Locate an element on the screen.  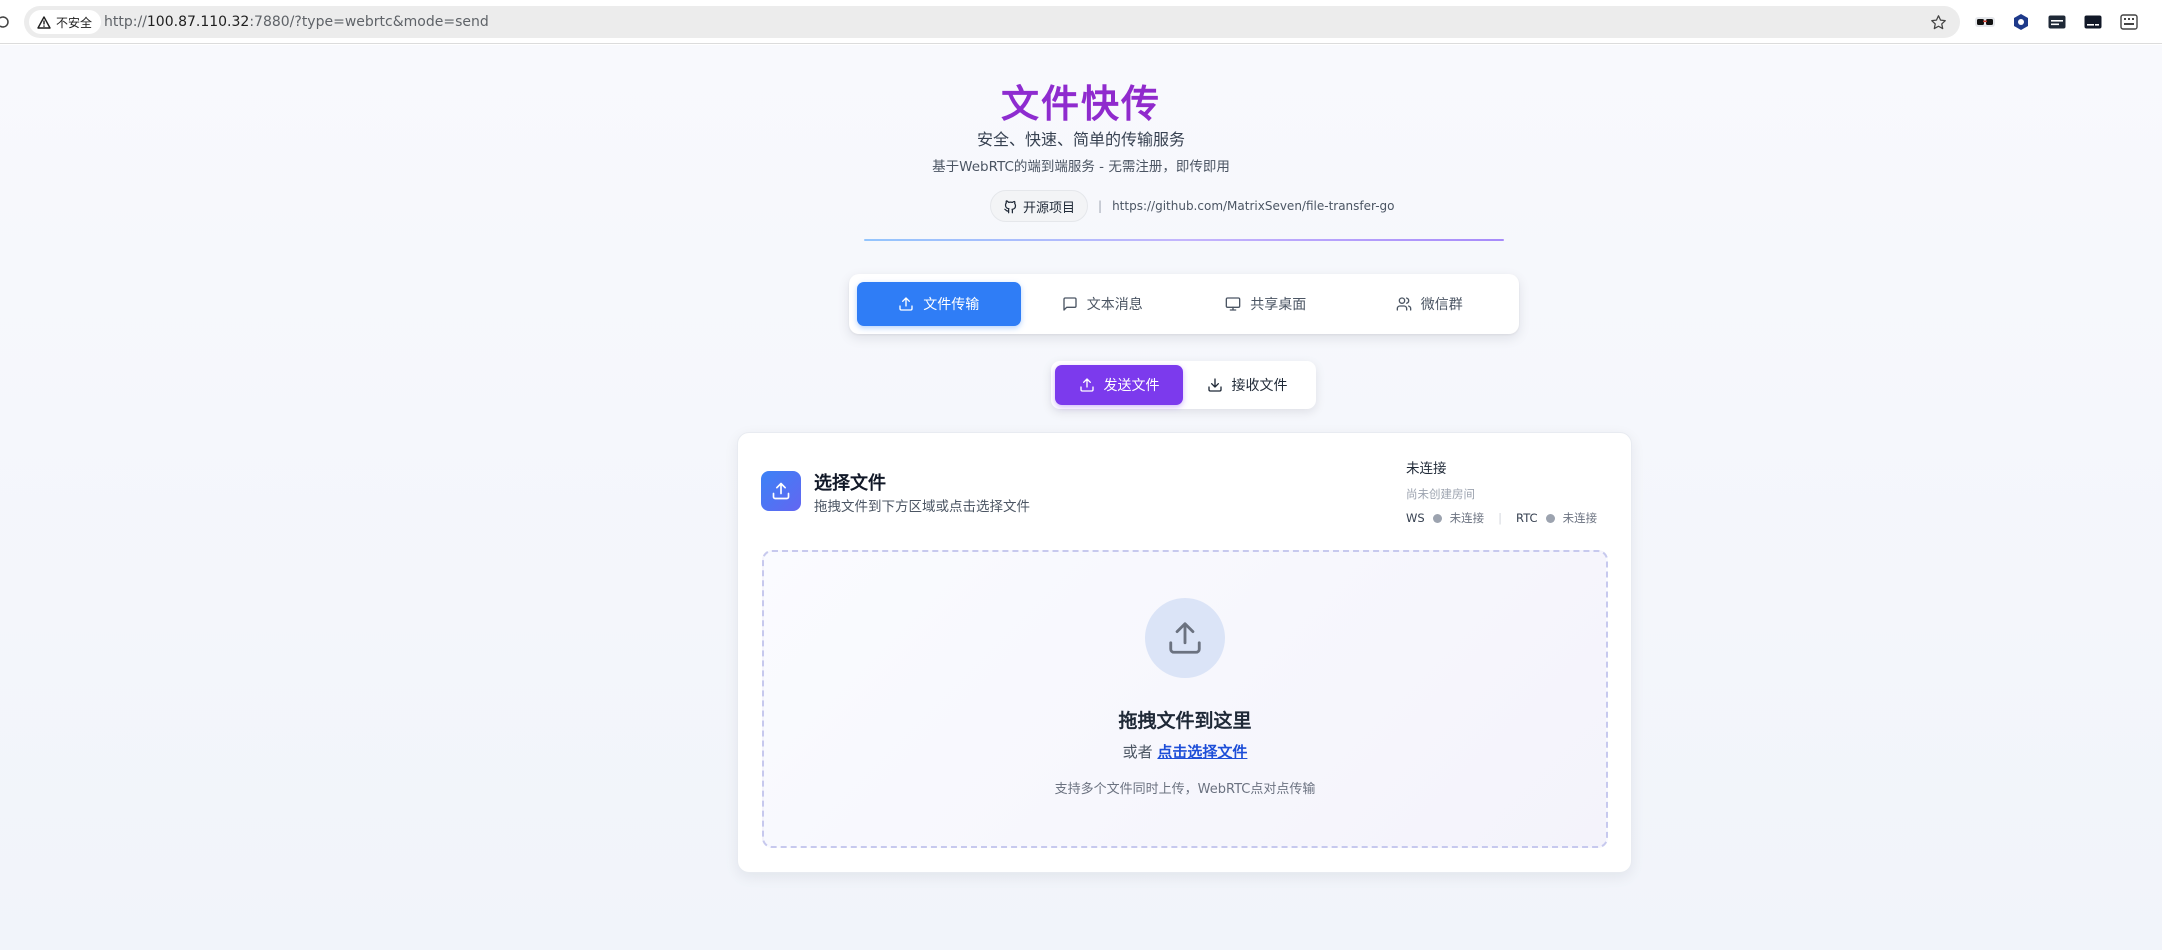
extension-toolbar is located at coordinates (2057, 22).